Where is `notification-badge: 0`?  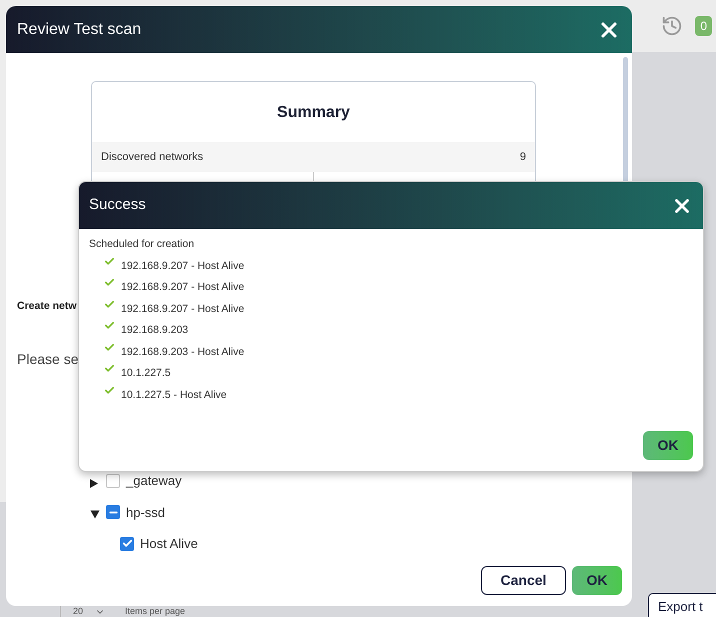
notification-badge: 0 is located at coordinates (703, 26).